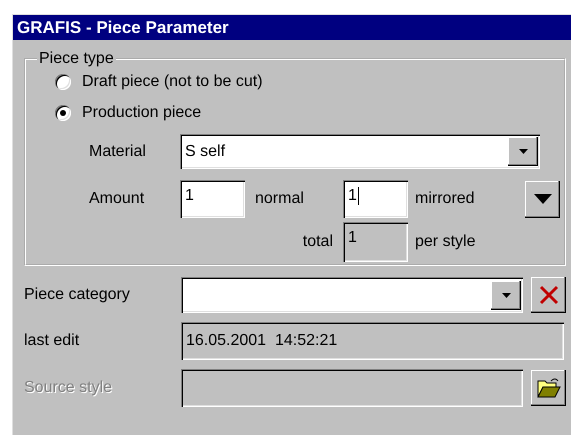  What do you see at coordinates (76, 59) in the screenshot?
I see `group-legend: Piece type` at bounding box center [76, 59].